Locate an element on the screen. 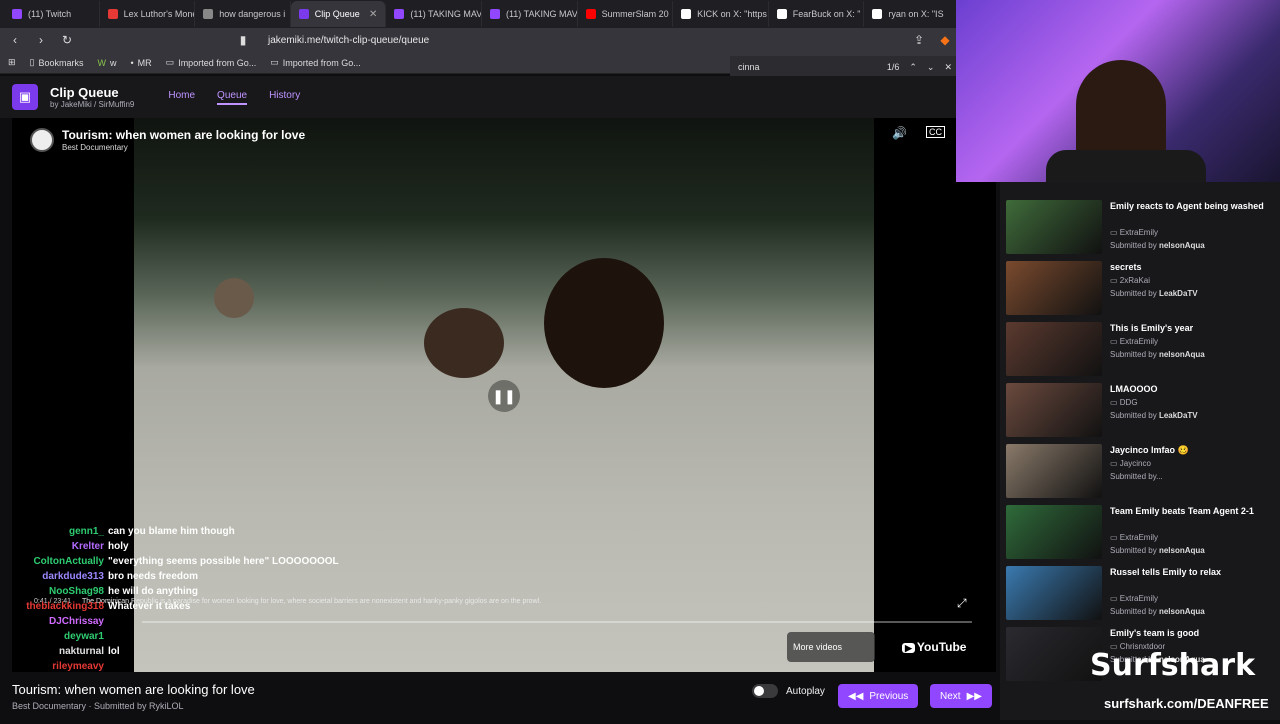  youtube-play-icon: ▶ is located at coordinates (908, 648).